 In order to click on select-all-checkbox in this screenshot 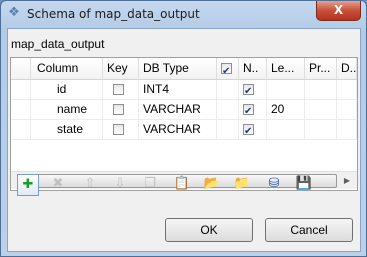, I will do `click(226, 70)`.